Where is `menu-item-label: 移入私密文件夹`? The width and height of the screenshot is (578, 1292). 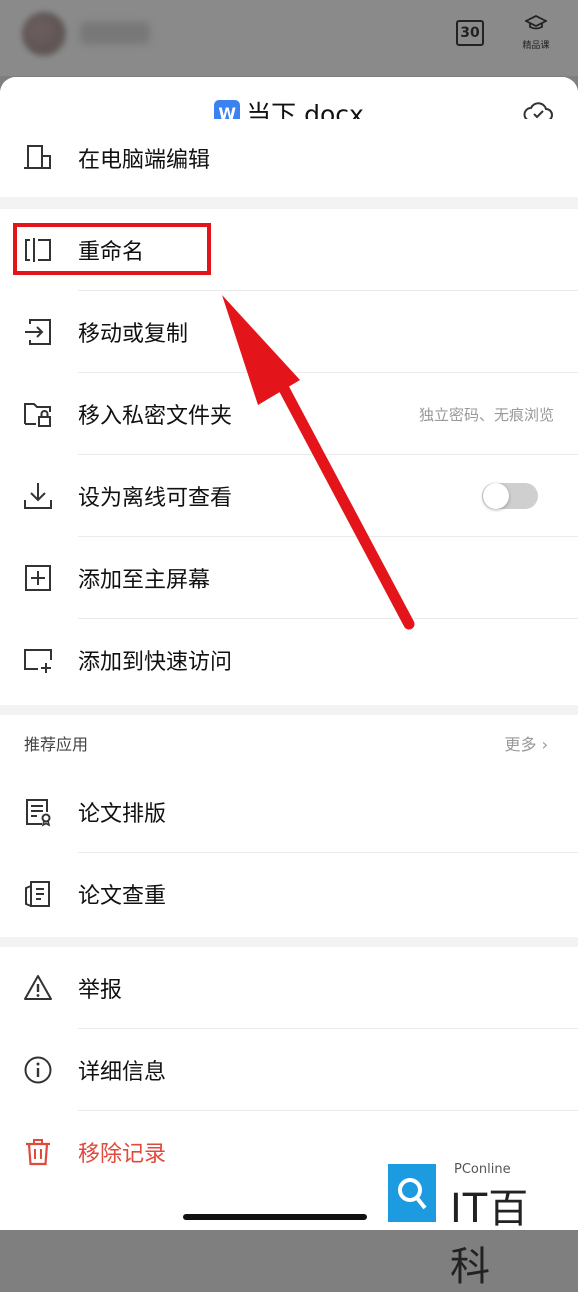
menu-item-label: 移入私密文件夹 is located at coordinates (155, 416).